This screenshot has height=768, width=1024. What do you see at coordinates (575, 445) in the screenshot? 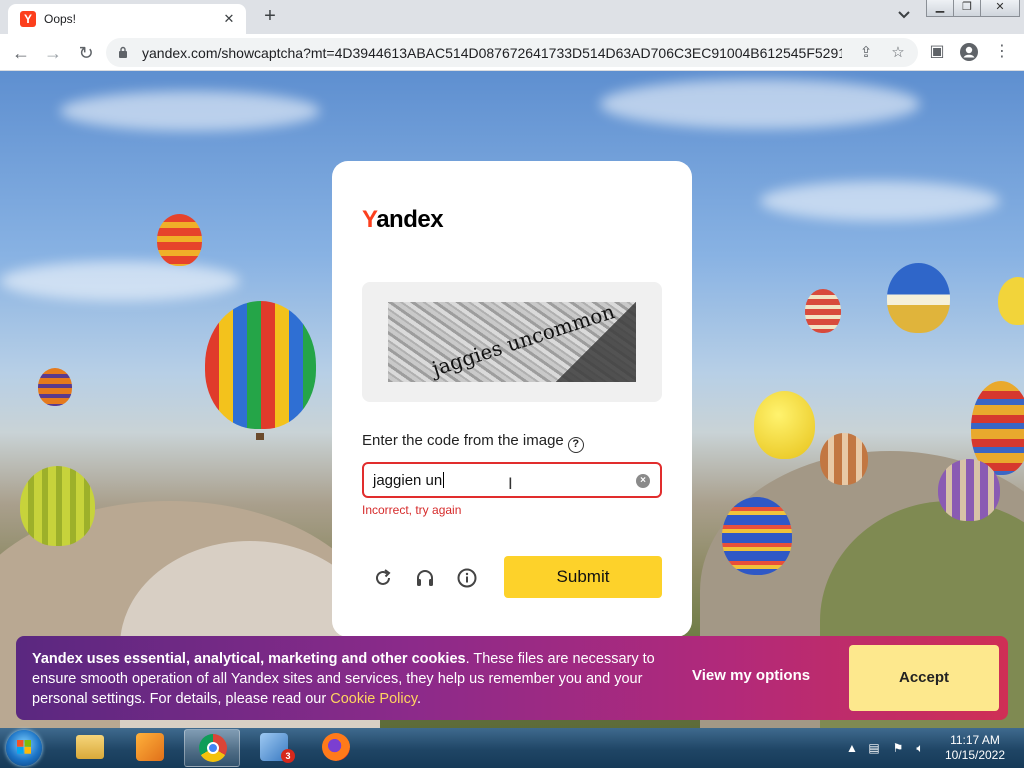
I see `help-icon: ?` at bounding box center [575, 445].